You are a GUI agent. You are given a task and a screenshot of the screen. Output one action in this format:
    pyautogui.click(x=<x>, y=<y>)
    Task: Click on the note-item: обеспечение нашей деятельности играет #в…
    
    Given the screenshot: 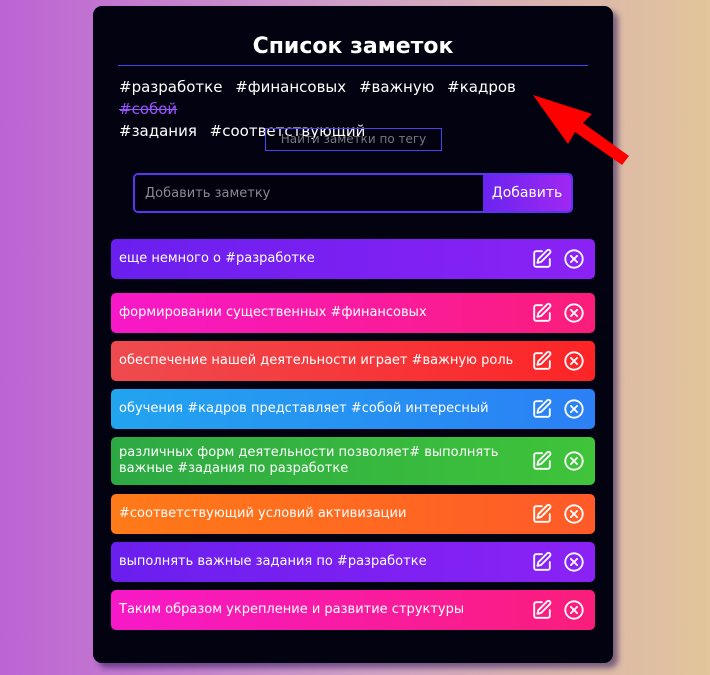 What is the action you would take?
    pyautogui.click(x=353, y=361)
    